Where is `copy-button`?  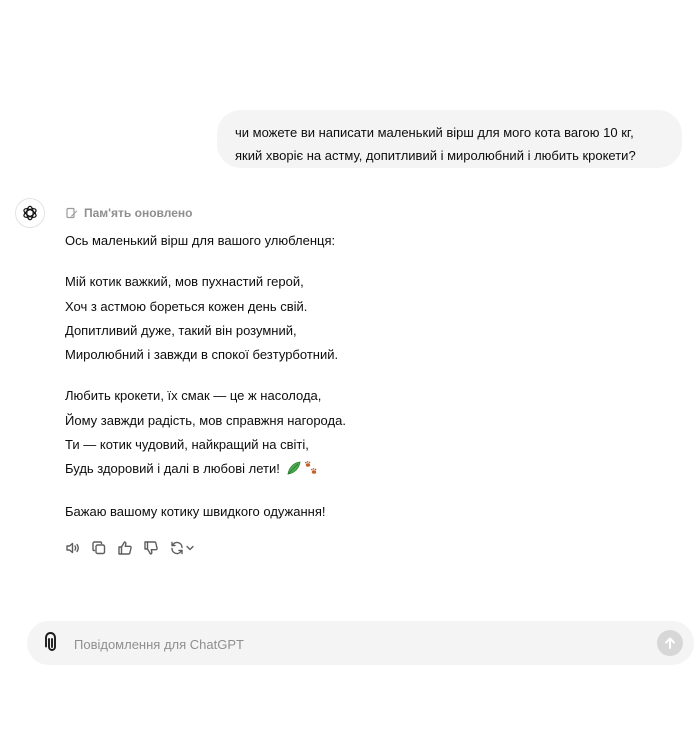
copy-button is located at coordinates (99, 548).